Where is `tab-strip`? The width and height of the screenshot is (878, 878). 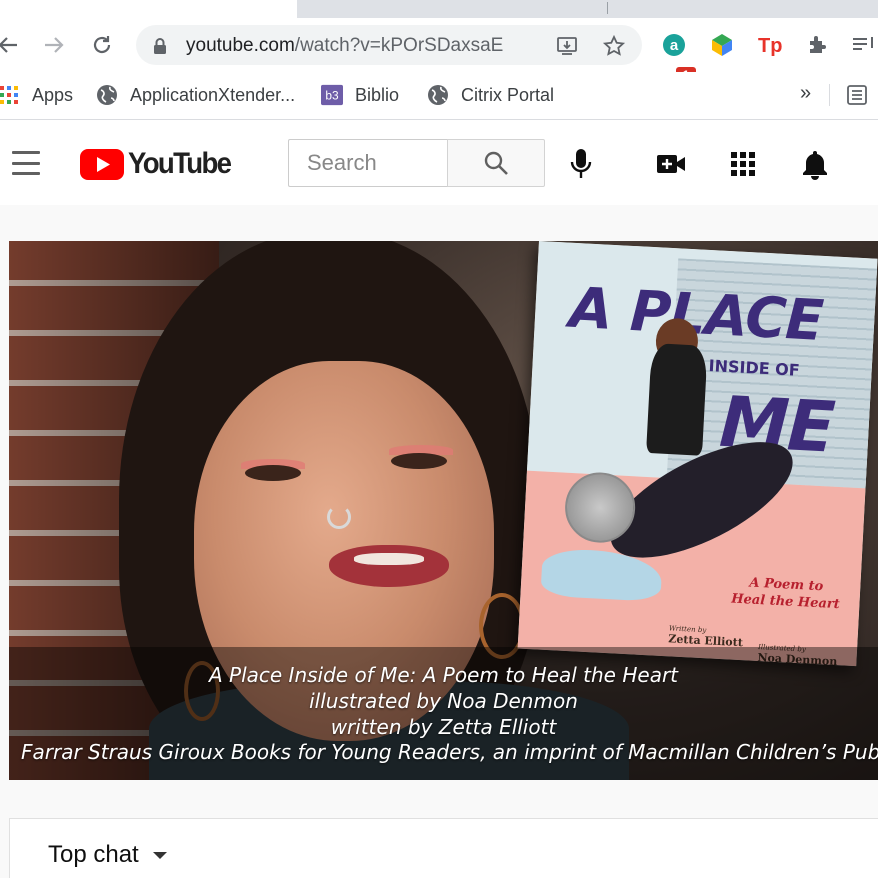
tab-strip is located at coordinates (439, 9).